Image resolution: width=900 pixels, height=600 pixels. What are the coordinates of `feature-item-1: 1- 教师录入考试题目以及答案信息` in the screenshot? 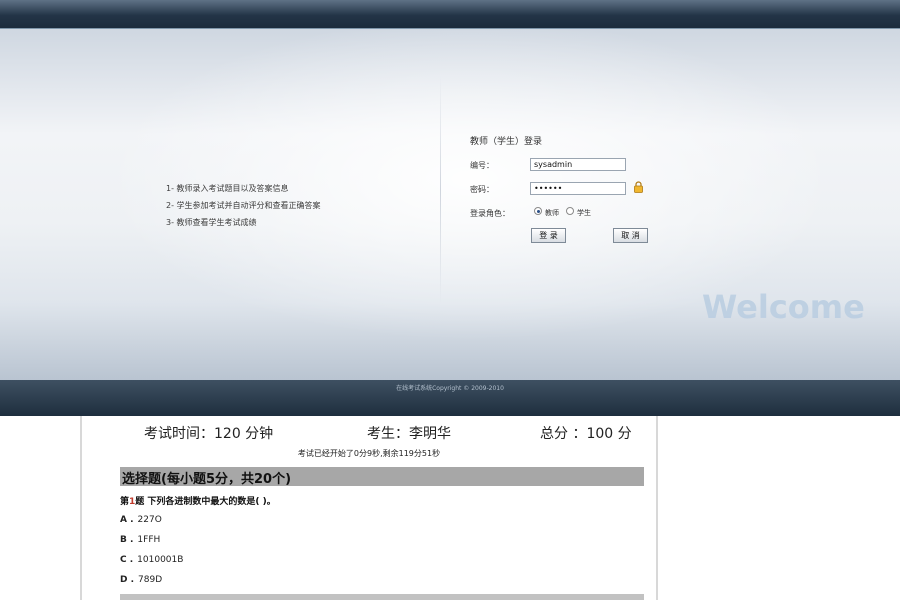 It's located at (227, 188).